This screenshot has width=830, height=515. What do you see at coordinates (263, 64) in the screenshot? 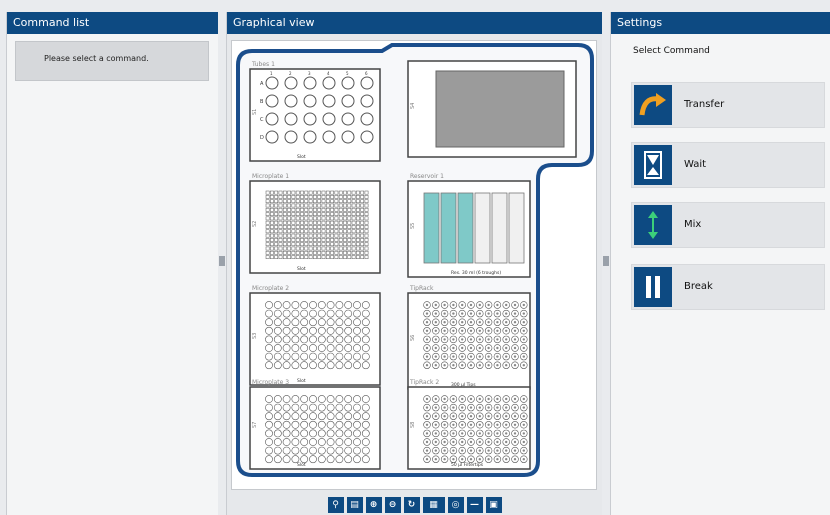
I see `slot-title: Tubes 1` at bounding box center [263, 64].